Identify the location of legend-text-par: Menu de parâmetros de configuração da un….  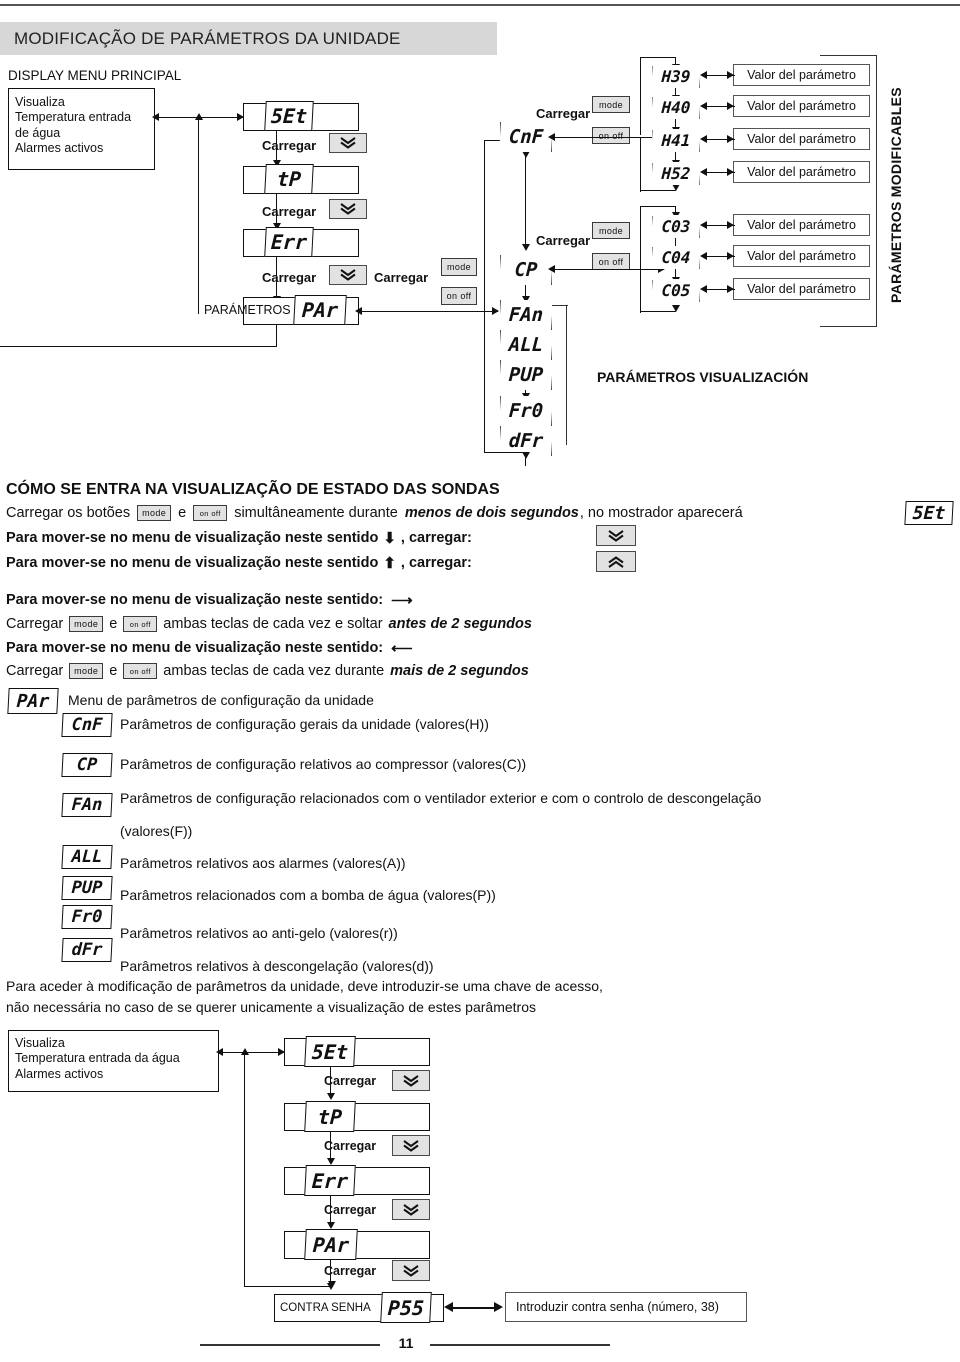
(221, 700).